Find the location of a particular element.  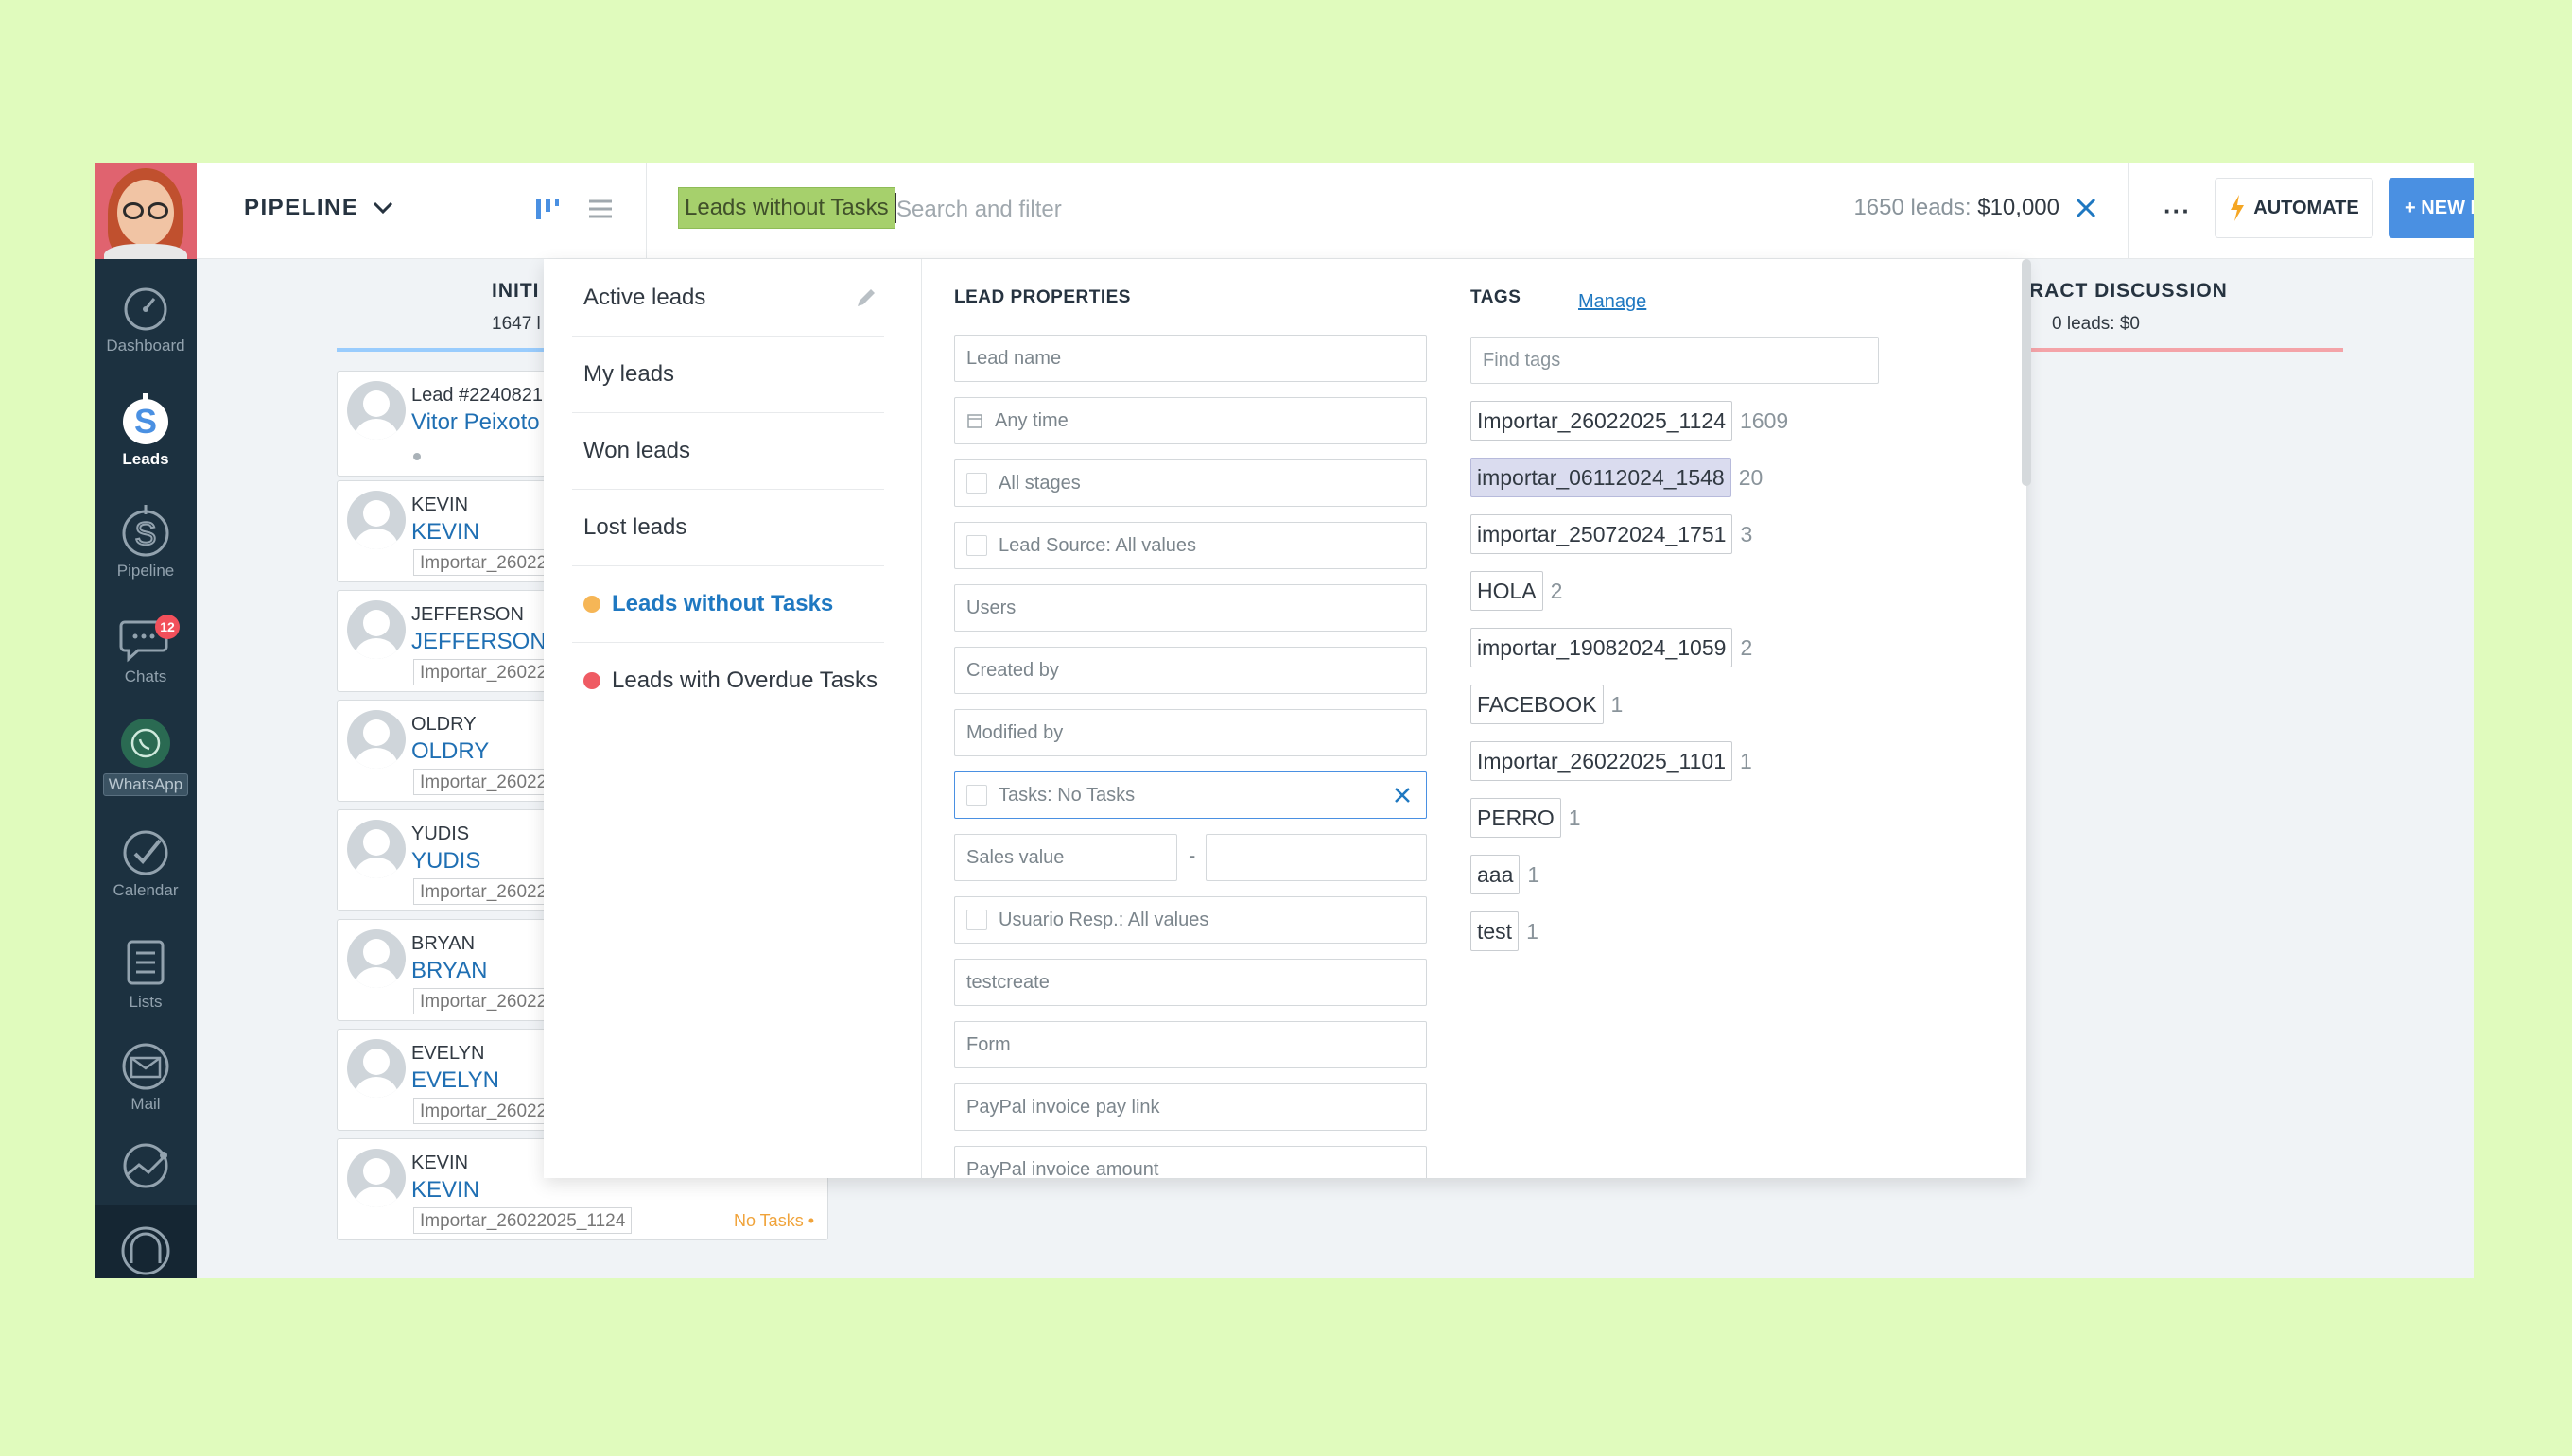

sidebar-item-mail: Mail is located at coordinates (146, 1078).